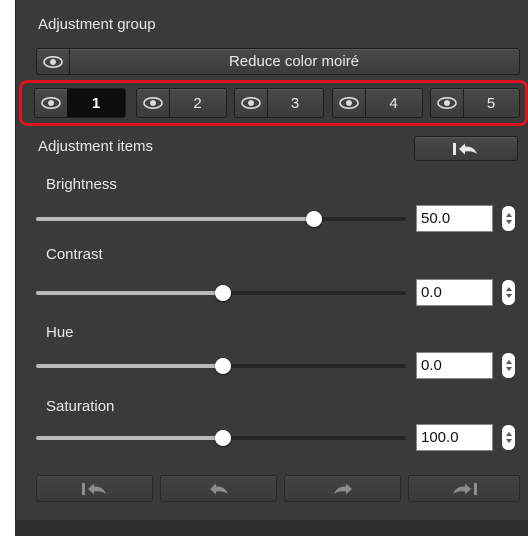  Describe the element at coordinates (377, 103) in the screenshot. I see `group-button-4: 4` at that location.